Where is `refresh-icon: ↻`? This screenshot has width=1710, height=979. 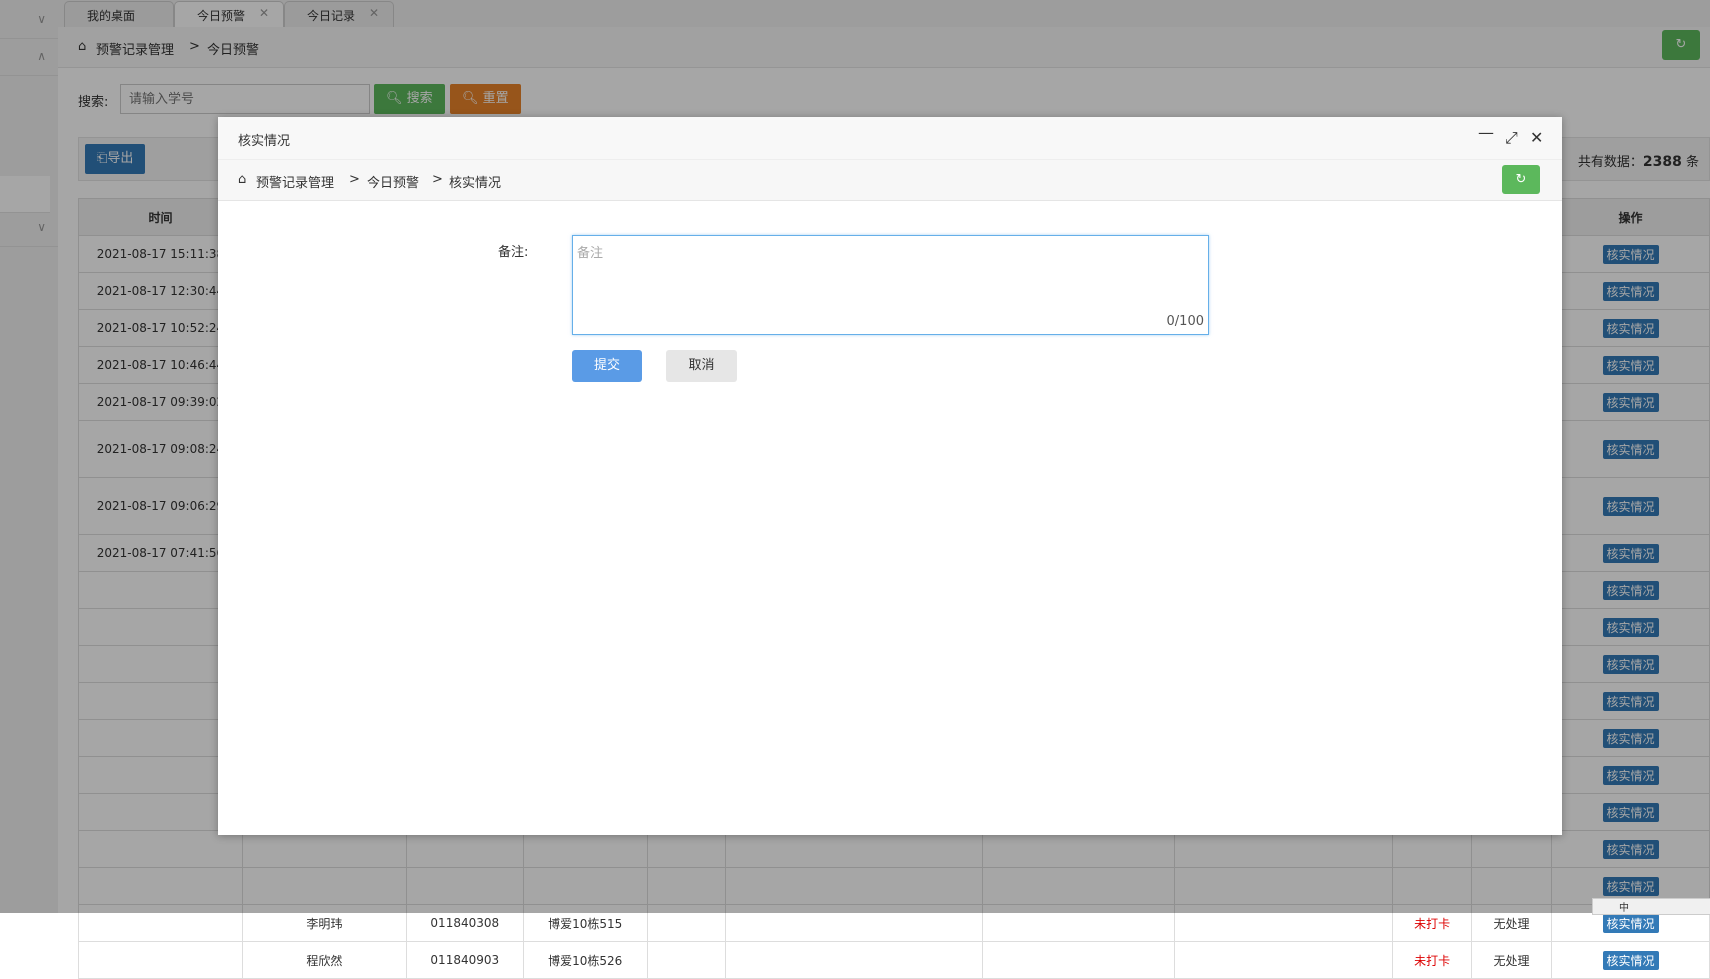
refresh-icon: ↻ is located at coordinates (1521, 179).